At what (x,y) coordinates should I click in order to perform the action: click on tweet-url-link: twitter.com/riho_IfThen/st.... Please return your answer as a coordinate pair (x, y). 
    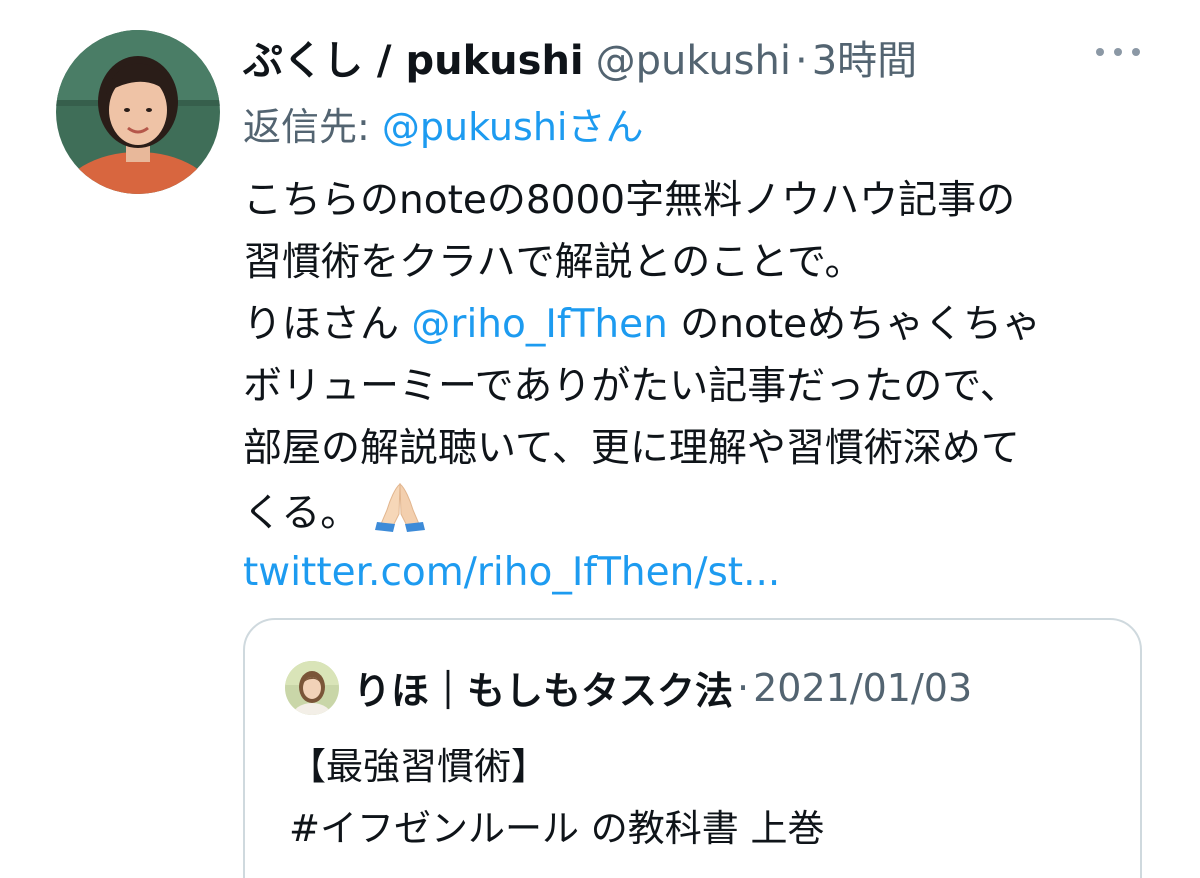
    Looking at the image, I should click on (698, 573).